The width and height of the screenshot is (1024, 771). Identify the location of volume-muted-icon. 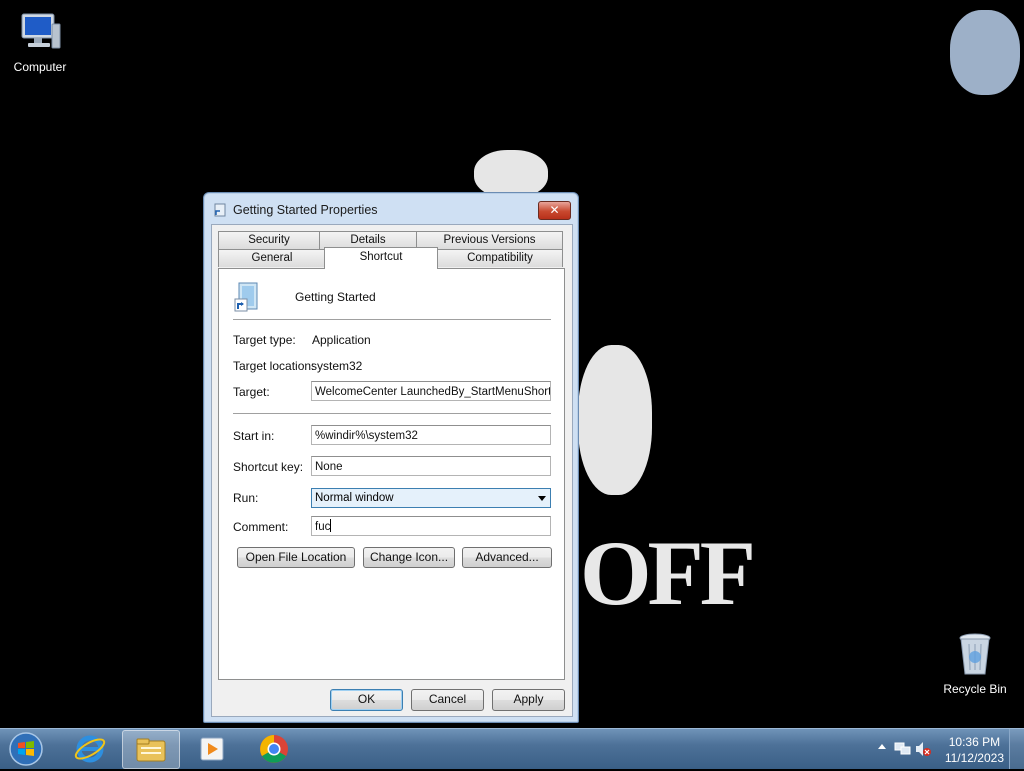
(923, 749).